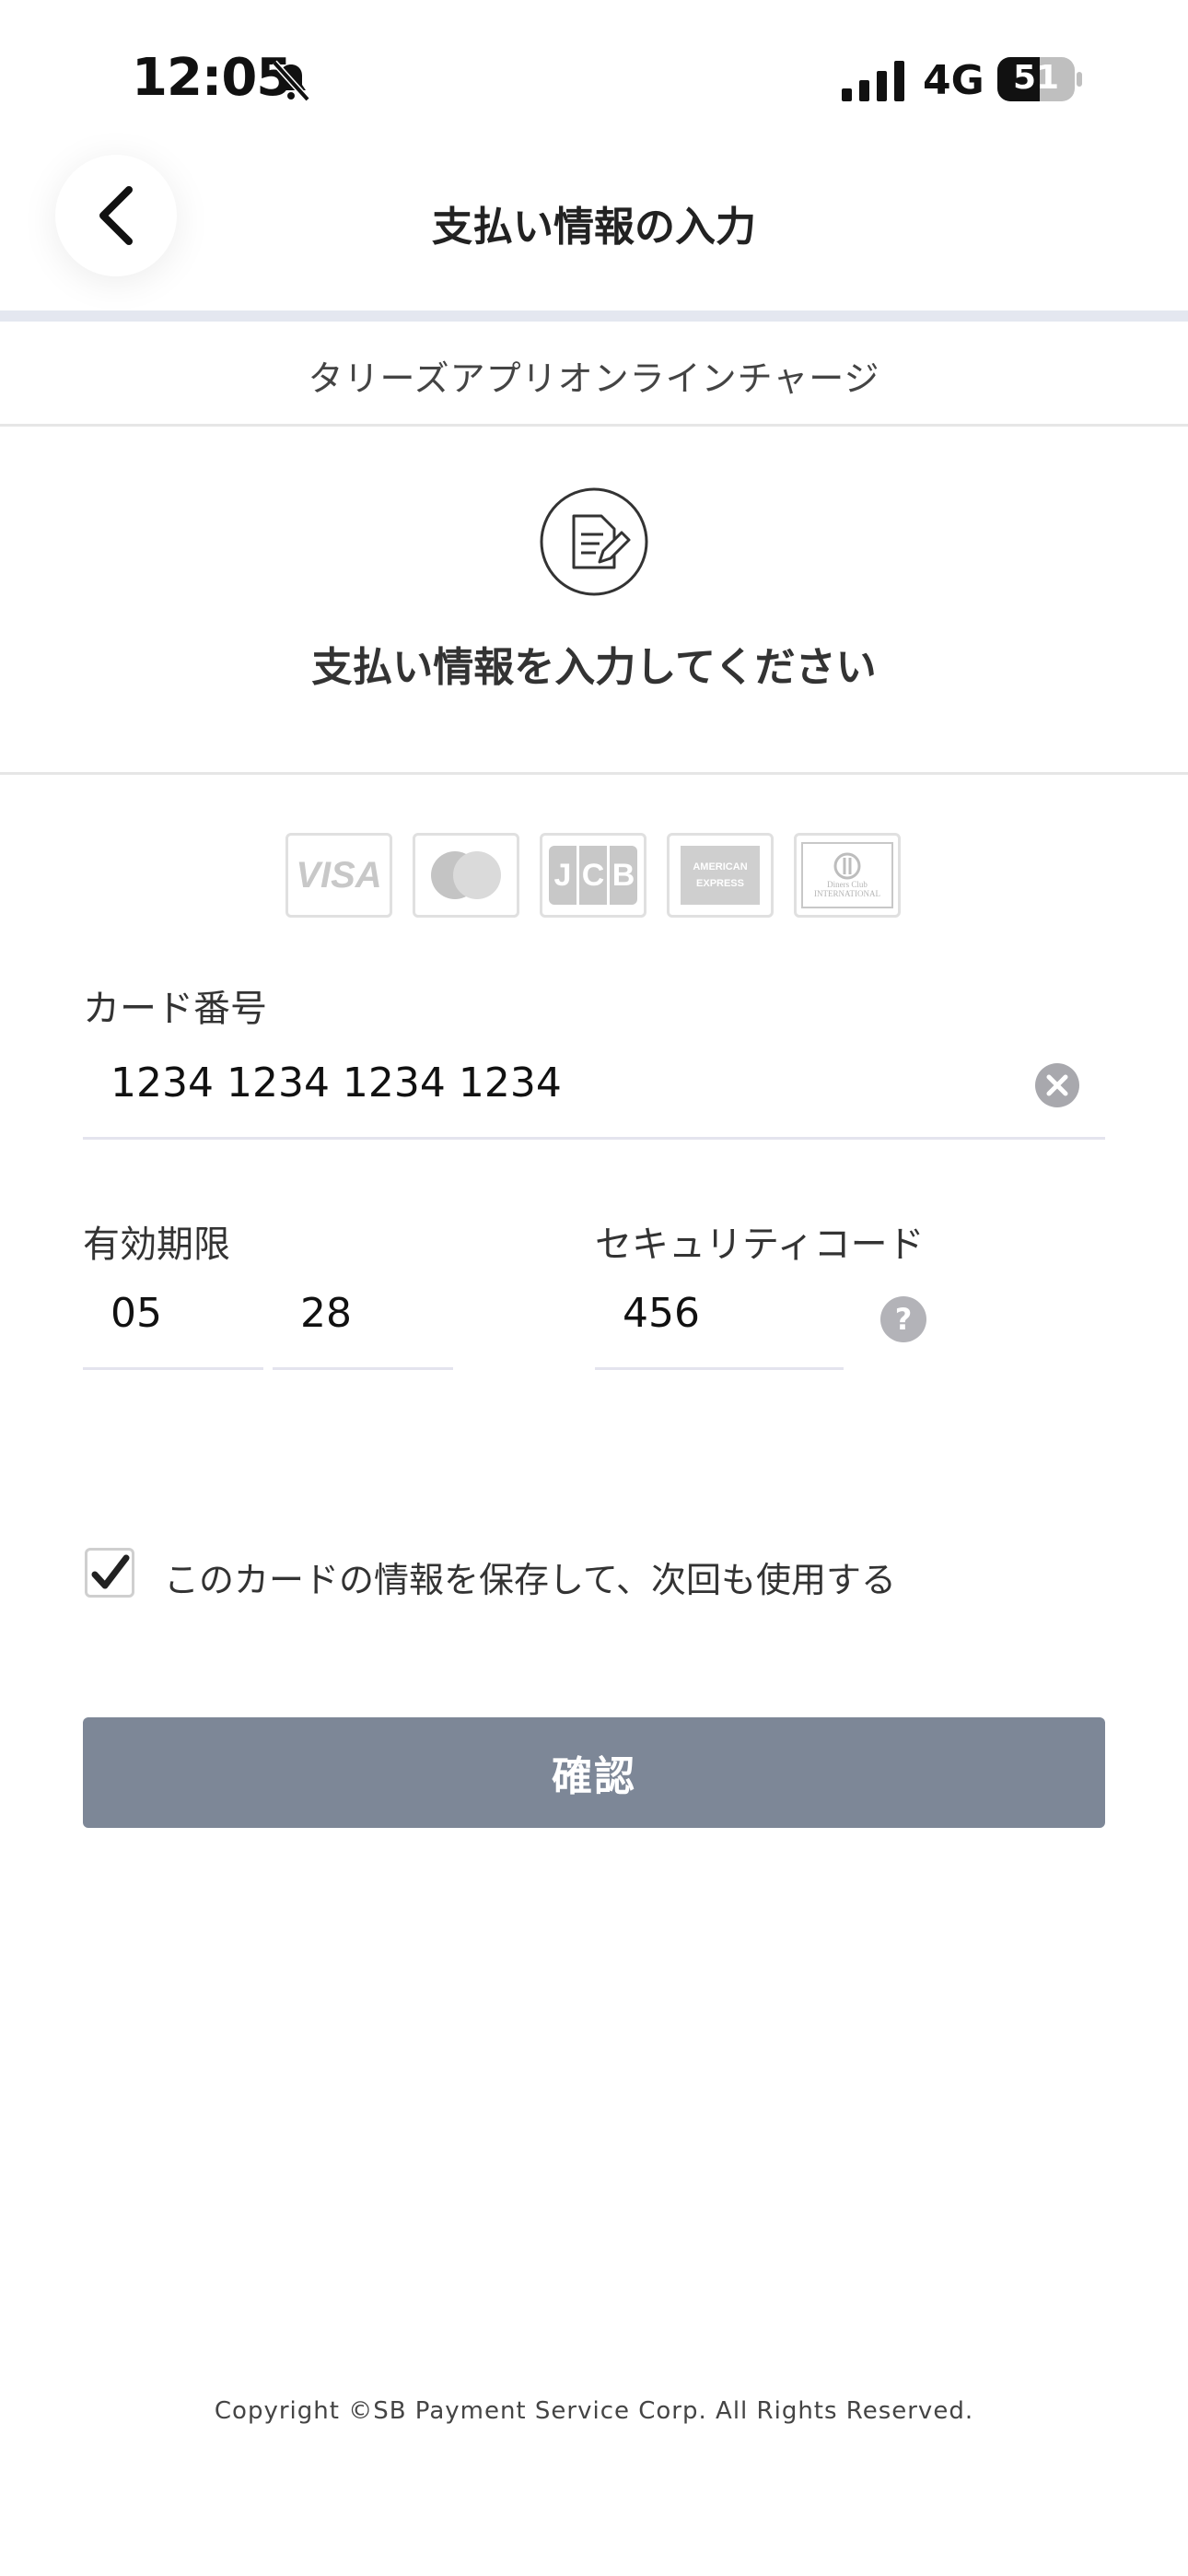 The width and height of the screenshot is (1188, 2576). Describe the element at coordinates (1036, 78) in the screenshot. I see `battery-level: 51` at that location.